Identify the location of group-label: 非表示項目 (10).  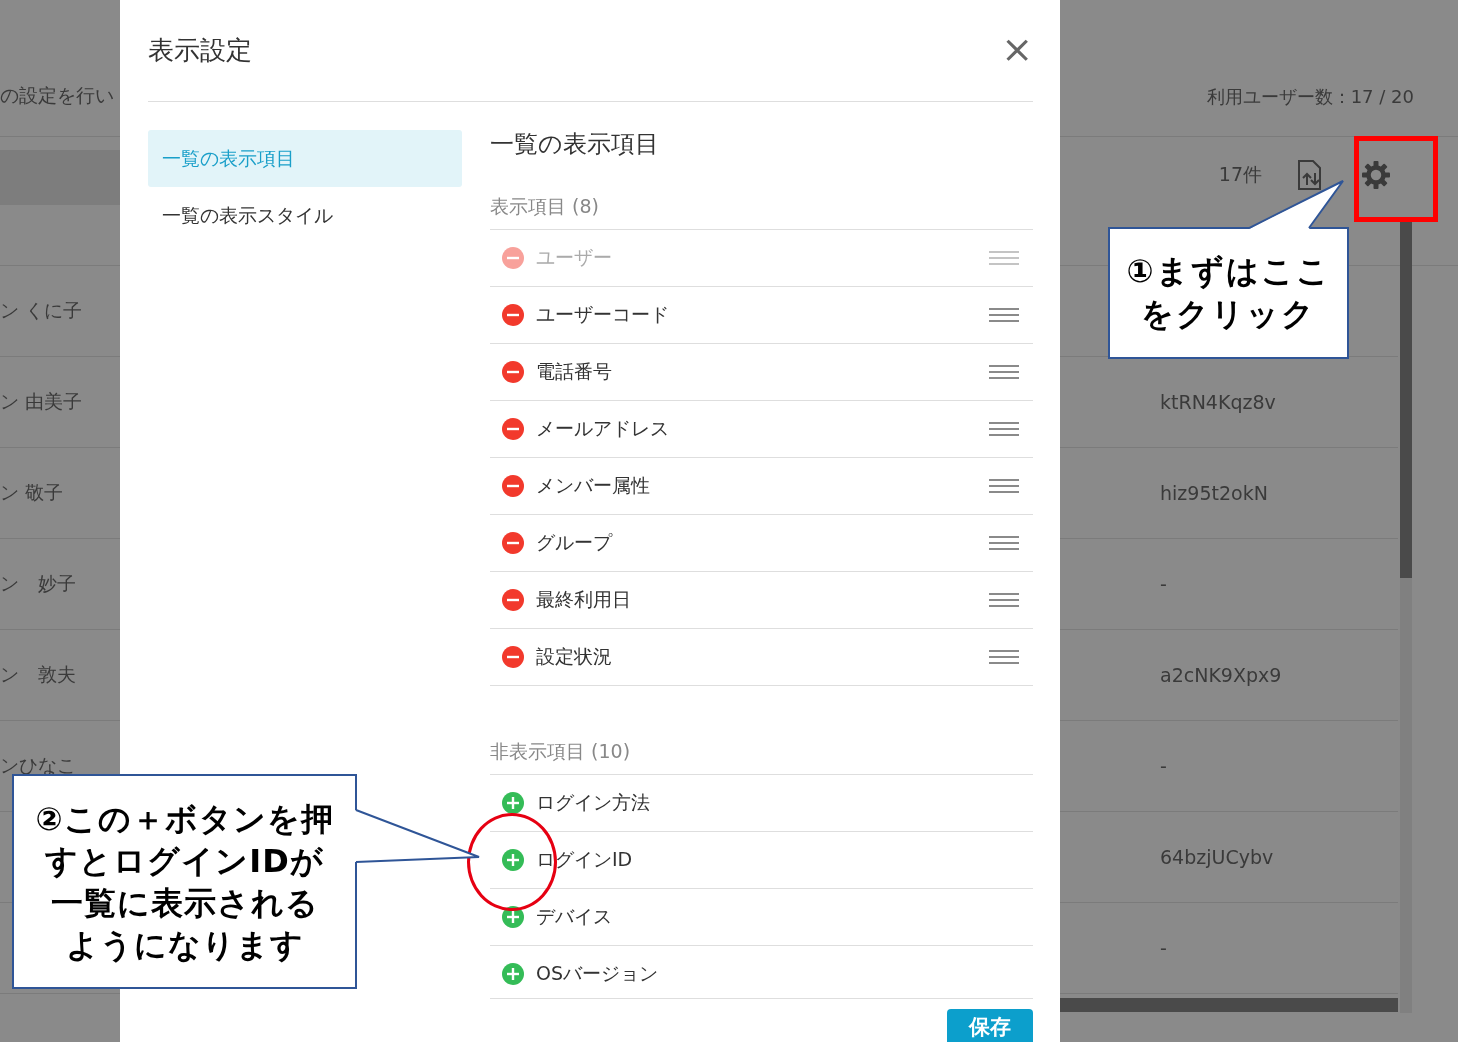
(560, 751).